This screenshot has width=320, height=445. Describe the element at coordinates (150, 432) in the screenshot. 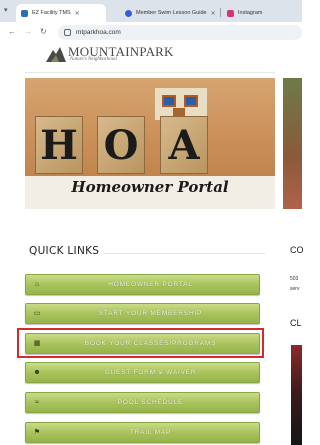

I see `button-label: TRAIL MAP` at that location.